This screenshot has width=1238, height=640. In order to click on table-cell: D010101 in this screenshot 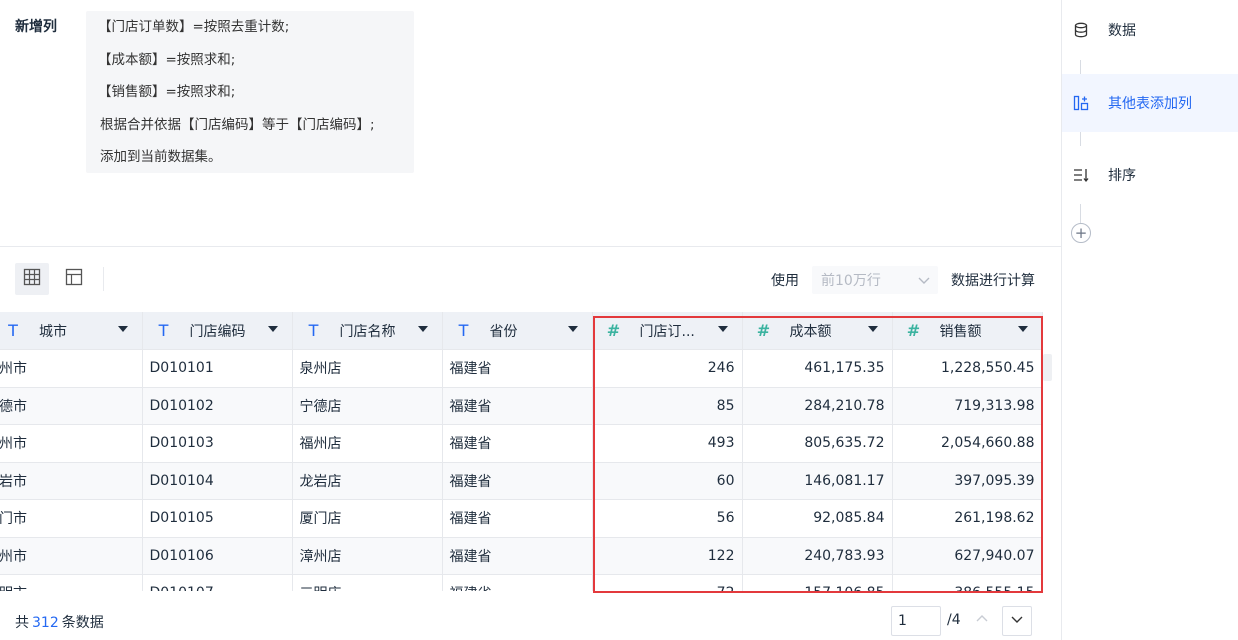, I will do `click(217, 368)`.